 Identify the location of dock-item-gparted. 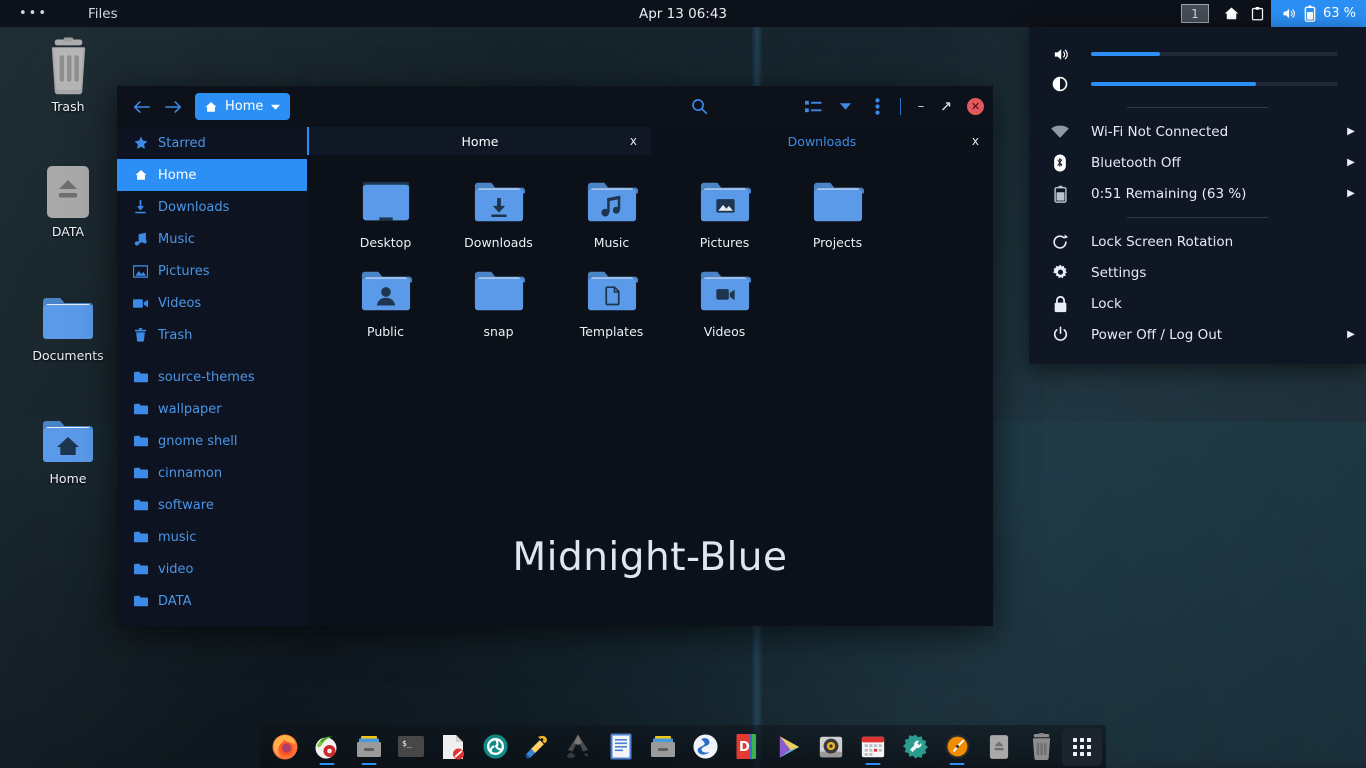
(327, 746).